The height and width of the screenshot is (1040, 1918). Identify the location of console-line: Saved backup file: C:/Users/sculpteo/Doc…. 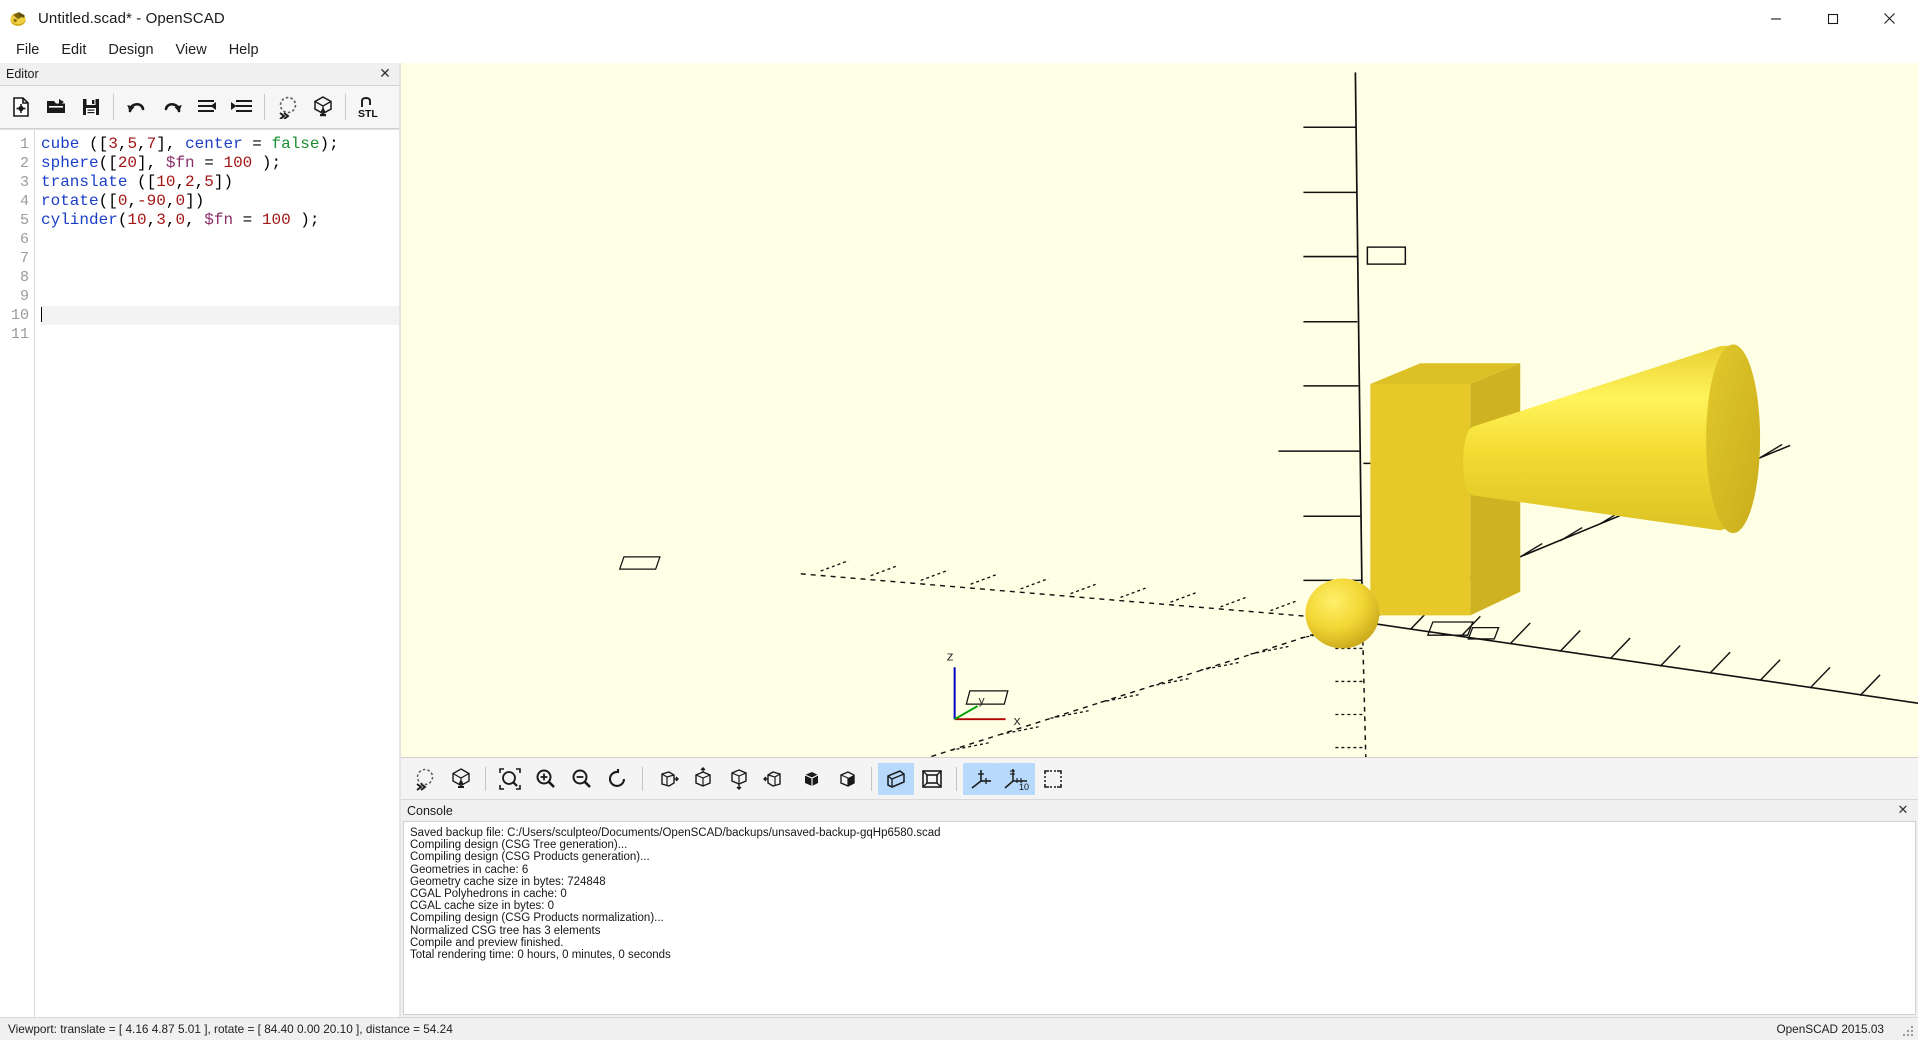
(675, 833).